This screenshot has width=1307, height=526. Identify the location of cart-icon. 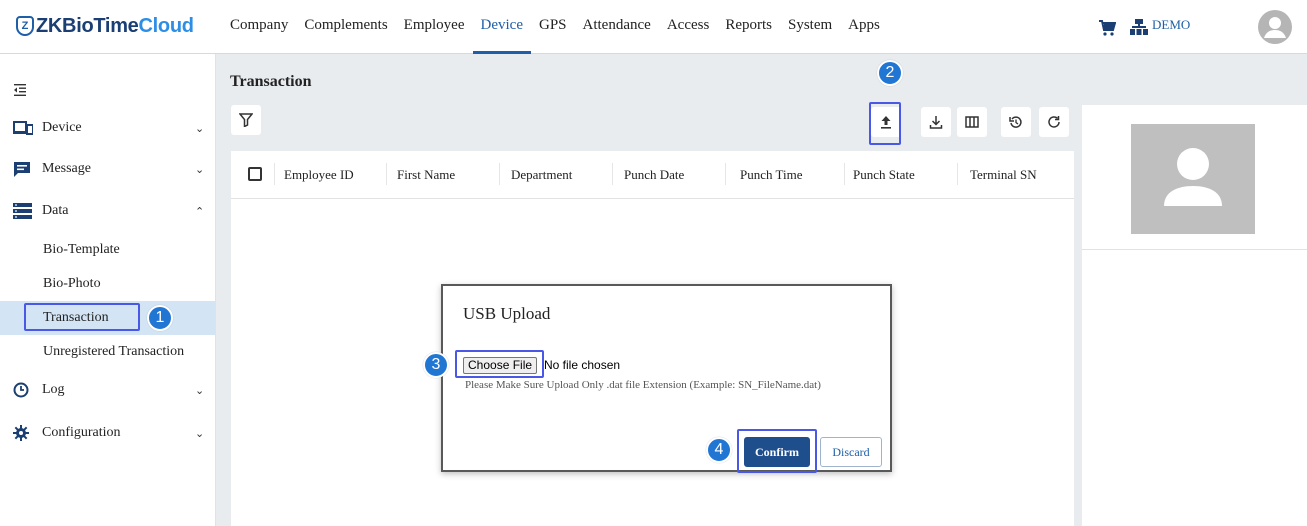
(1107, 28).